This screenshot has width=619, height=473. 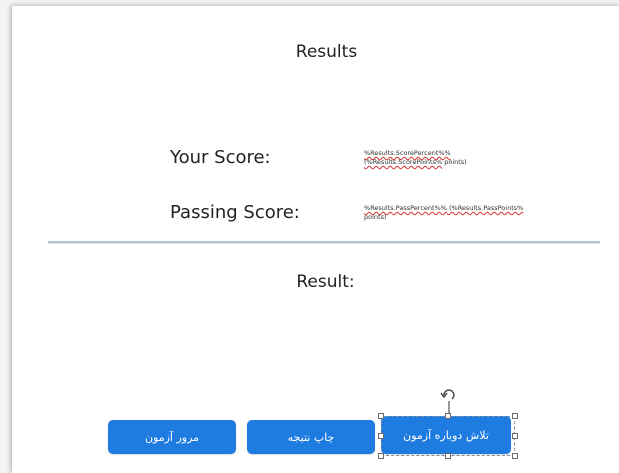 I want to click on resize-handle-bottom-right, so click(x=515, y=456).